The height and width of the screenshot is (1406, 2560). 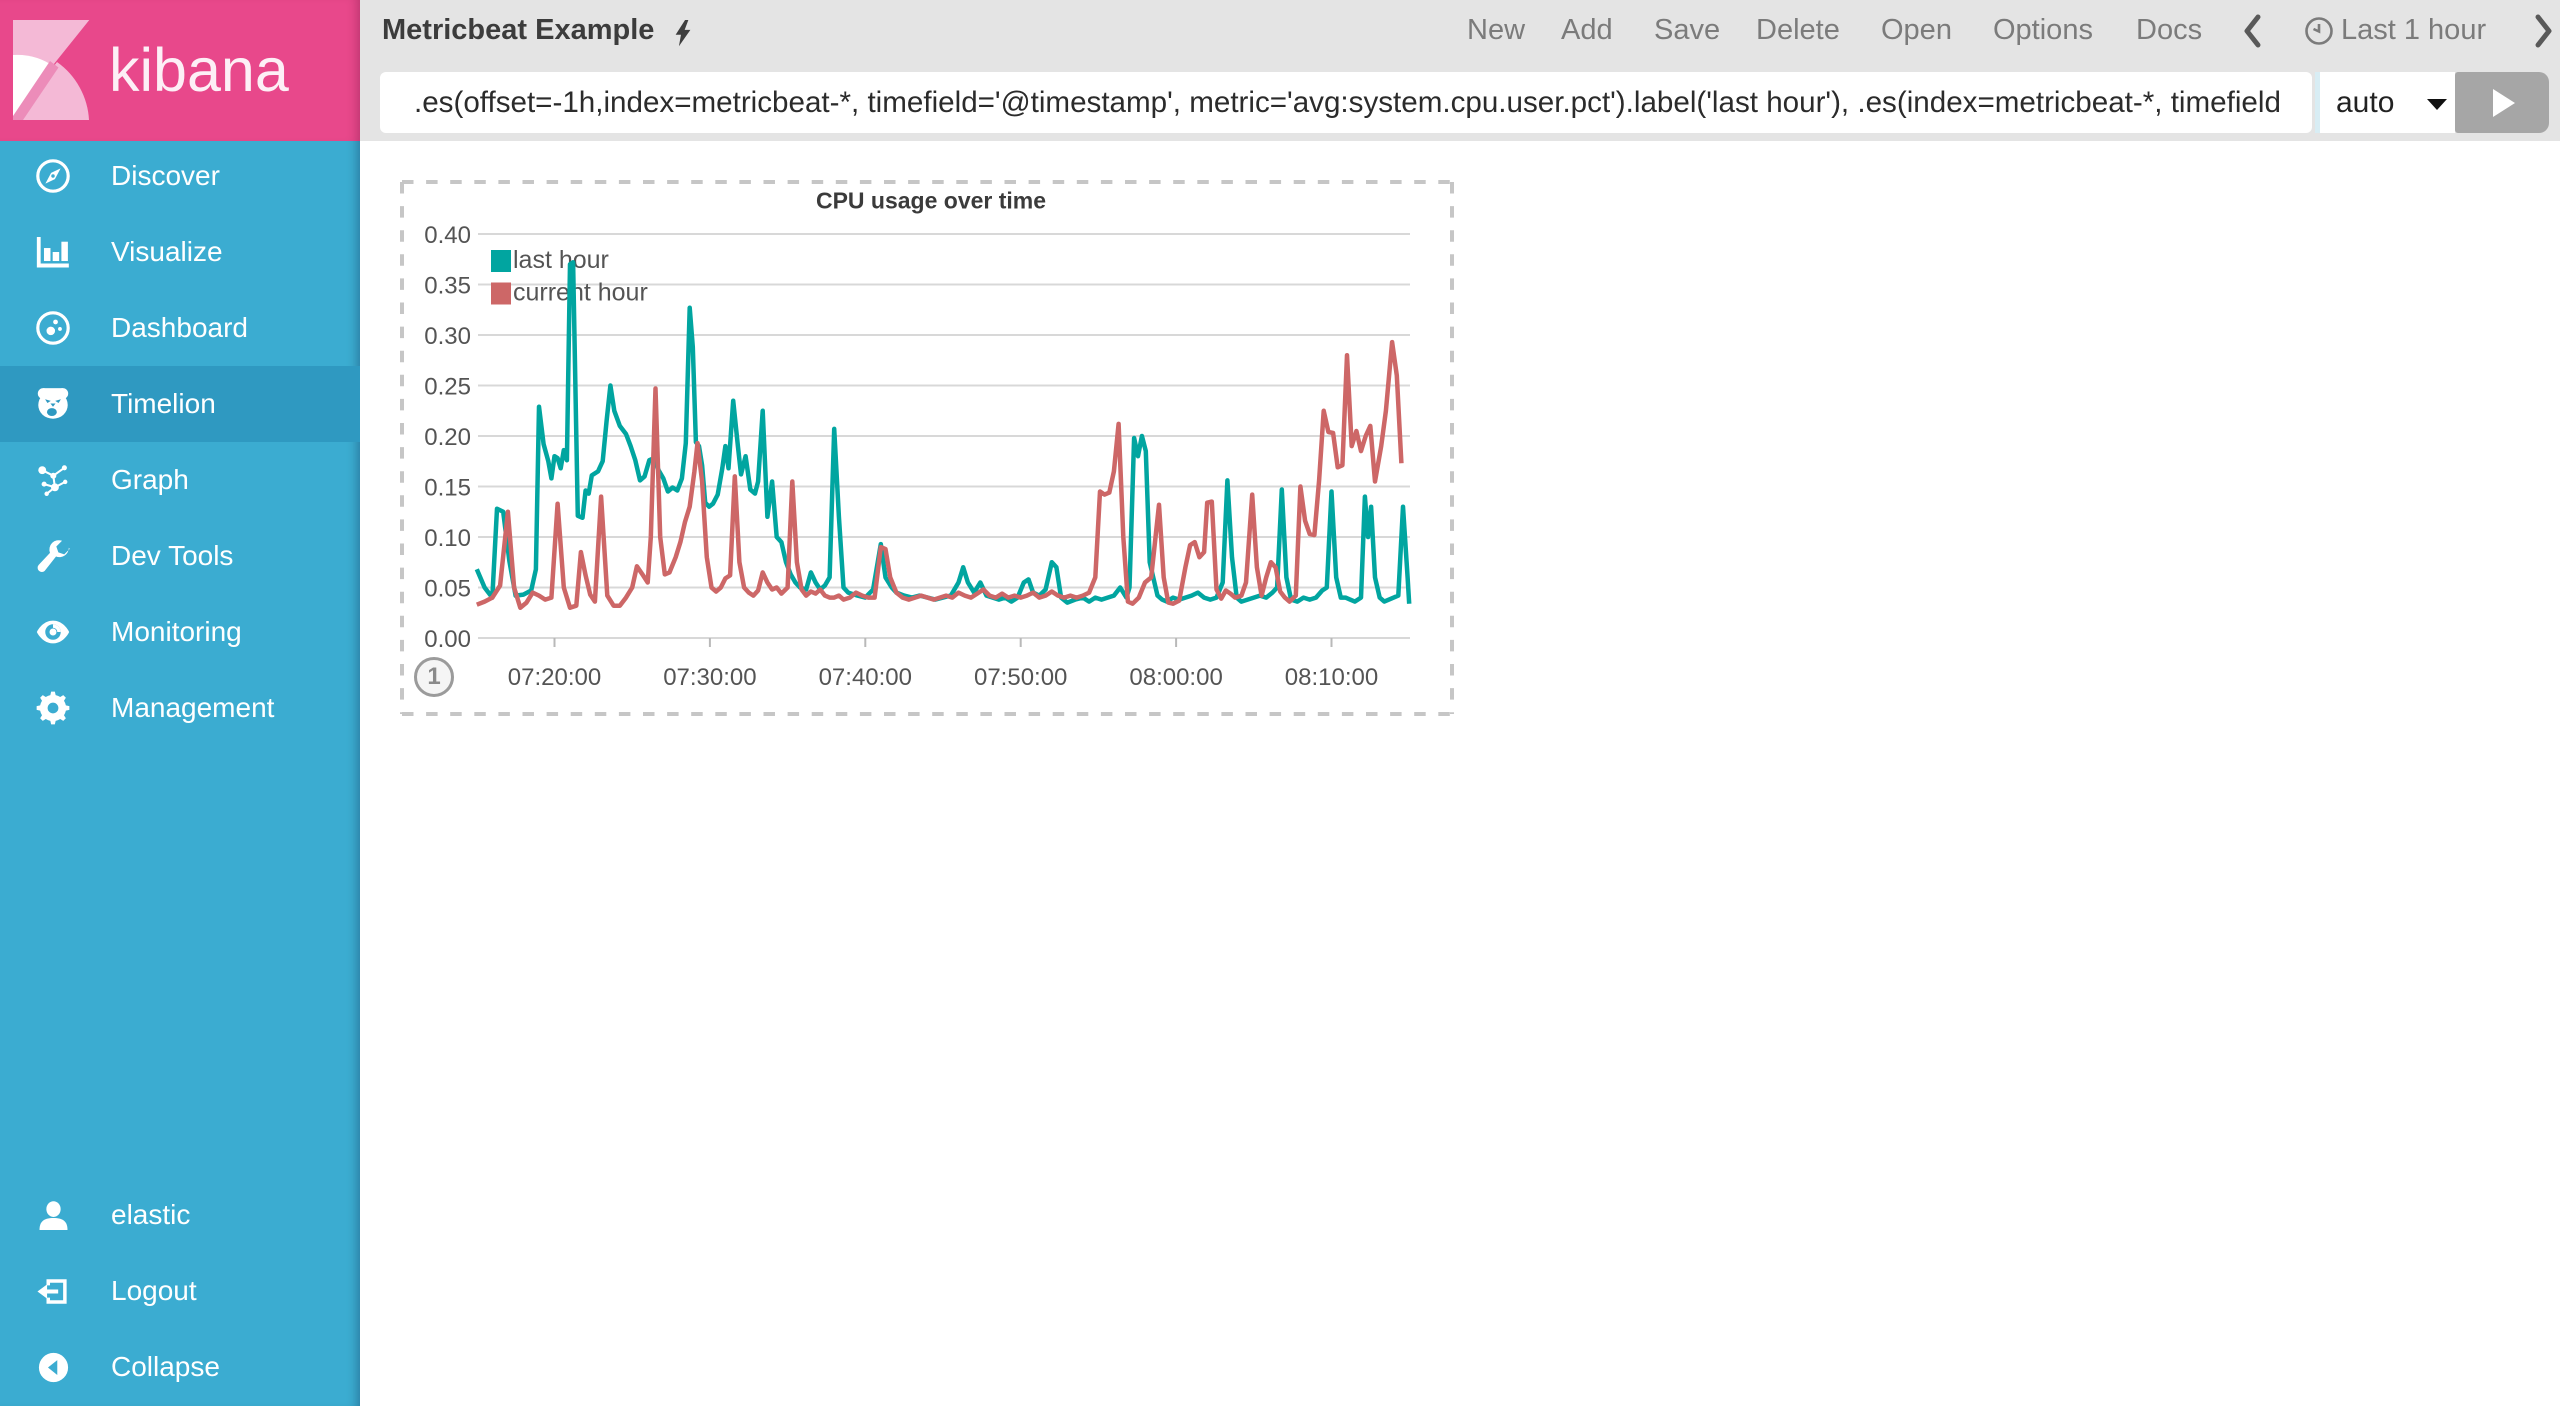 What do you see at coordinates (447, 235) in the screenshot?
I see `svg-text: 0.40` at bounding box center [447, 235].